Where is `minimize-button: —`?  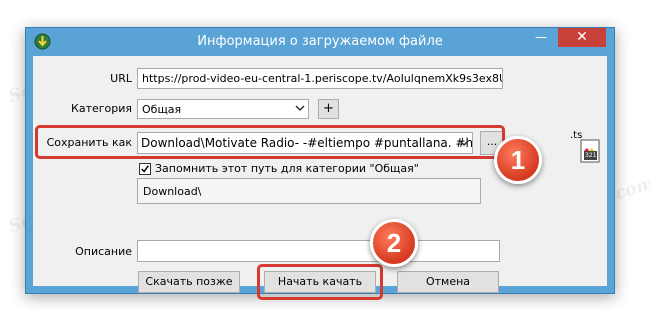
minimize-button: — is located at coordinates (541, 37).